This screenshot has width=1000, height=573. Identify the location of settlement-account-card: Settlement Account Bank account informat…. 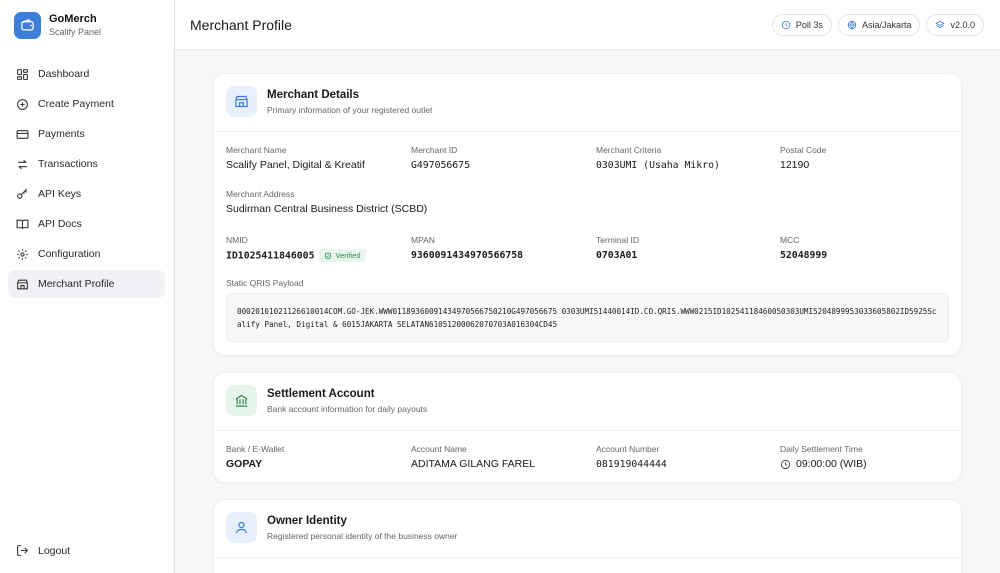
(587, 427).